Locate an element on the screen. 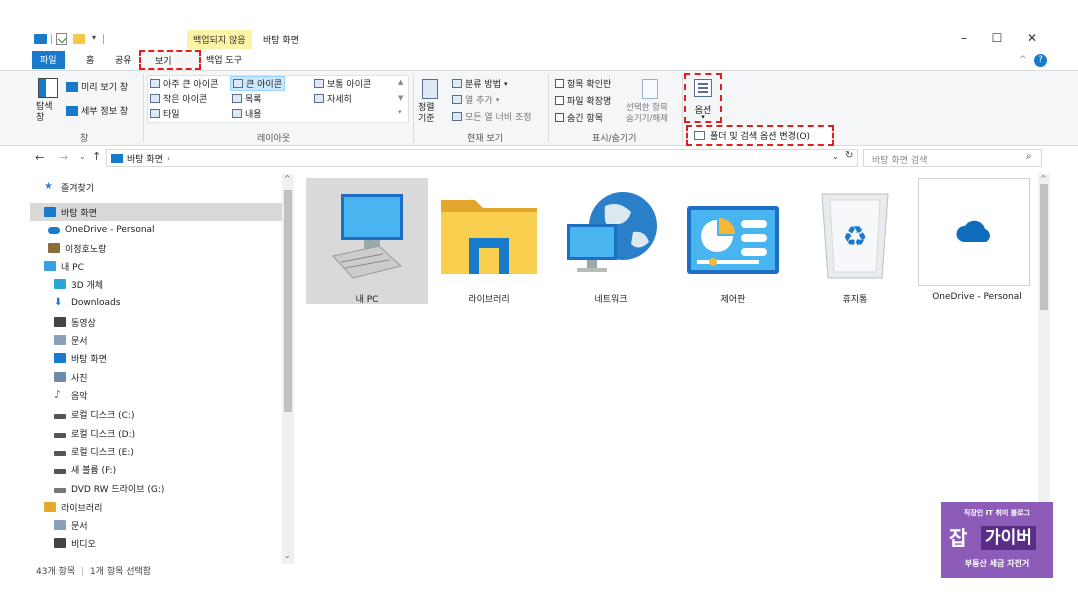  hide-selected-button: 선택한 항목 숨기기/해제 is located at coordinates (652, 105).